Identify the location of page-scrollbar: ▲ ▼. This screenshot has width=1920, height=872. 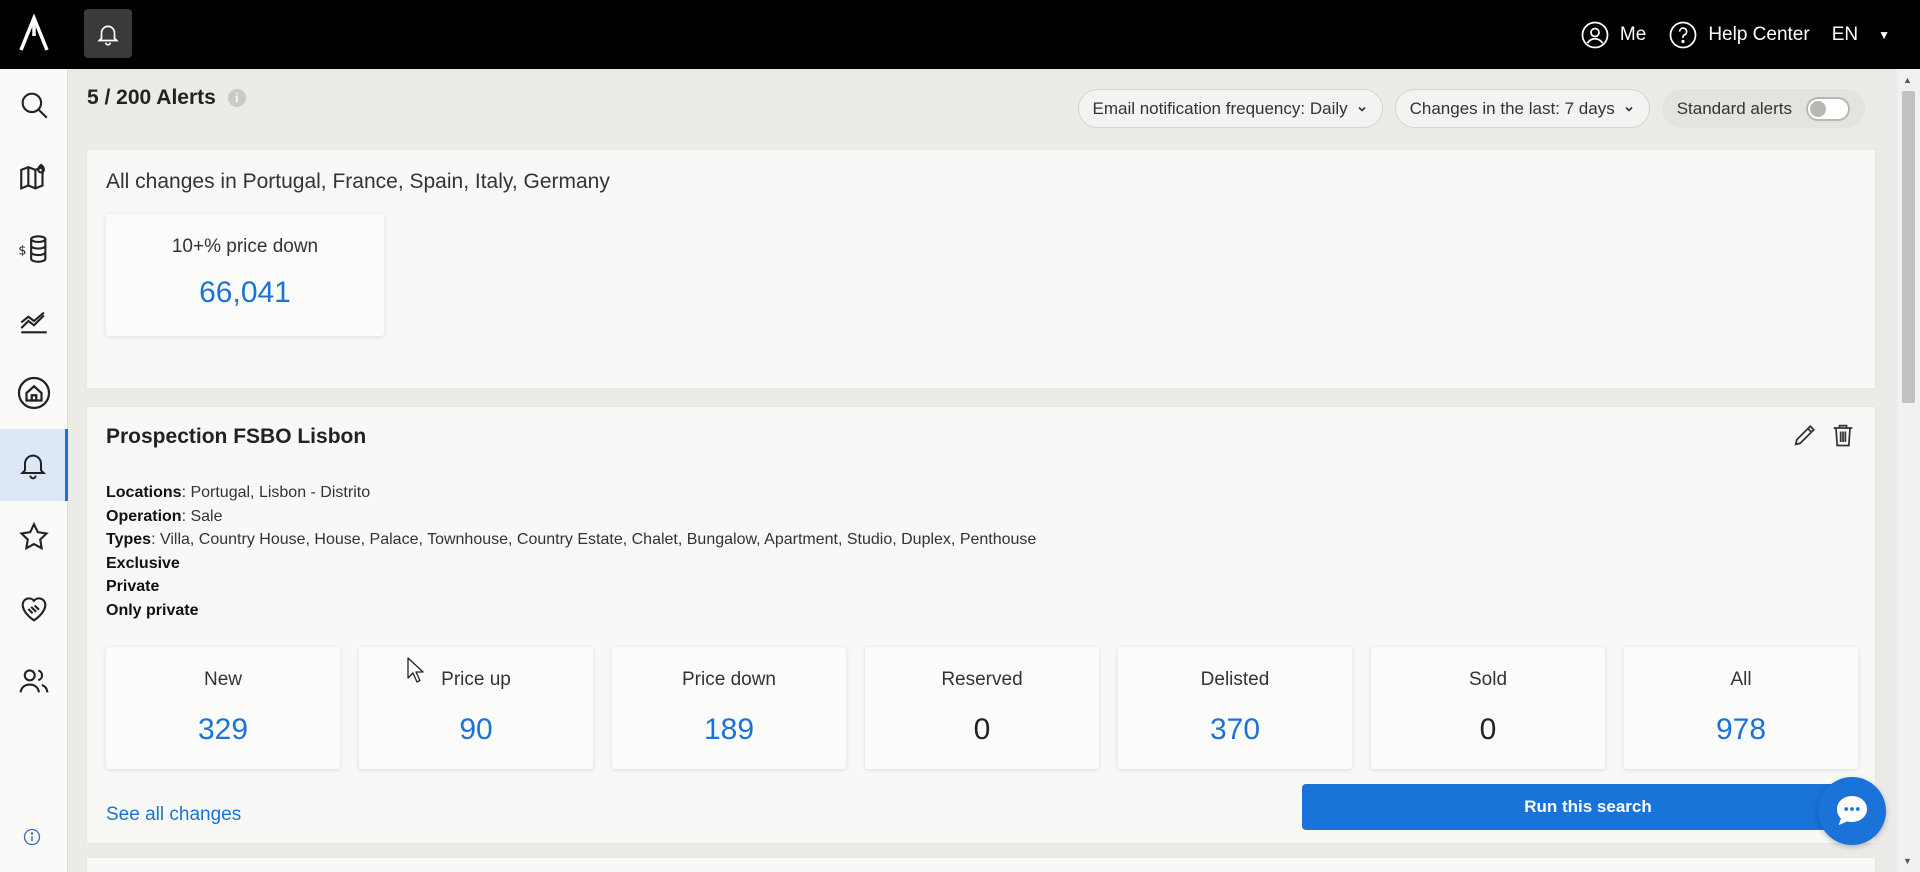
(1908, 470).